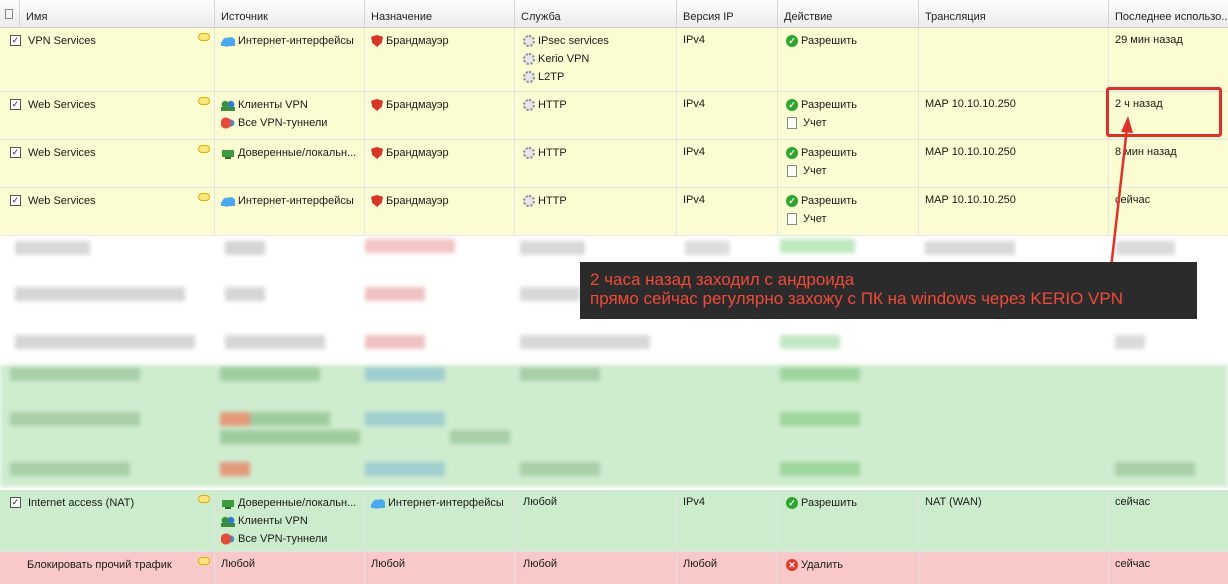 The height and width of the screenshot is (584, 1228). Describe the element at coordinates (440, 13) in the screenshot. I see `column-header-destination: Назначение` at that location.